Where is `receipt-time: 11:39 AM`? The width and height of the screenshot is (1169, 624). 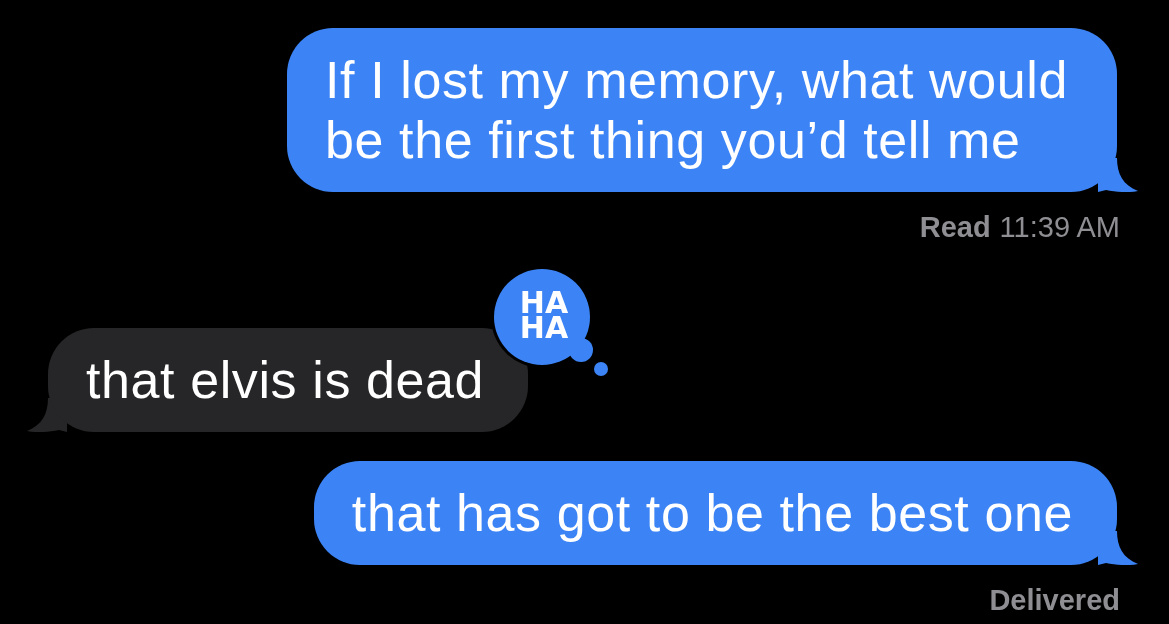 receipt-time: 11:39 AM is located at coordinates (1059, 227).